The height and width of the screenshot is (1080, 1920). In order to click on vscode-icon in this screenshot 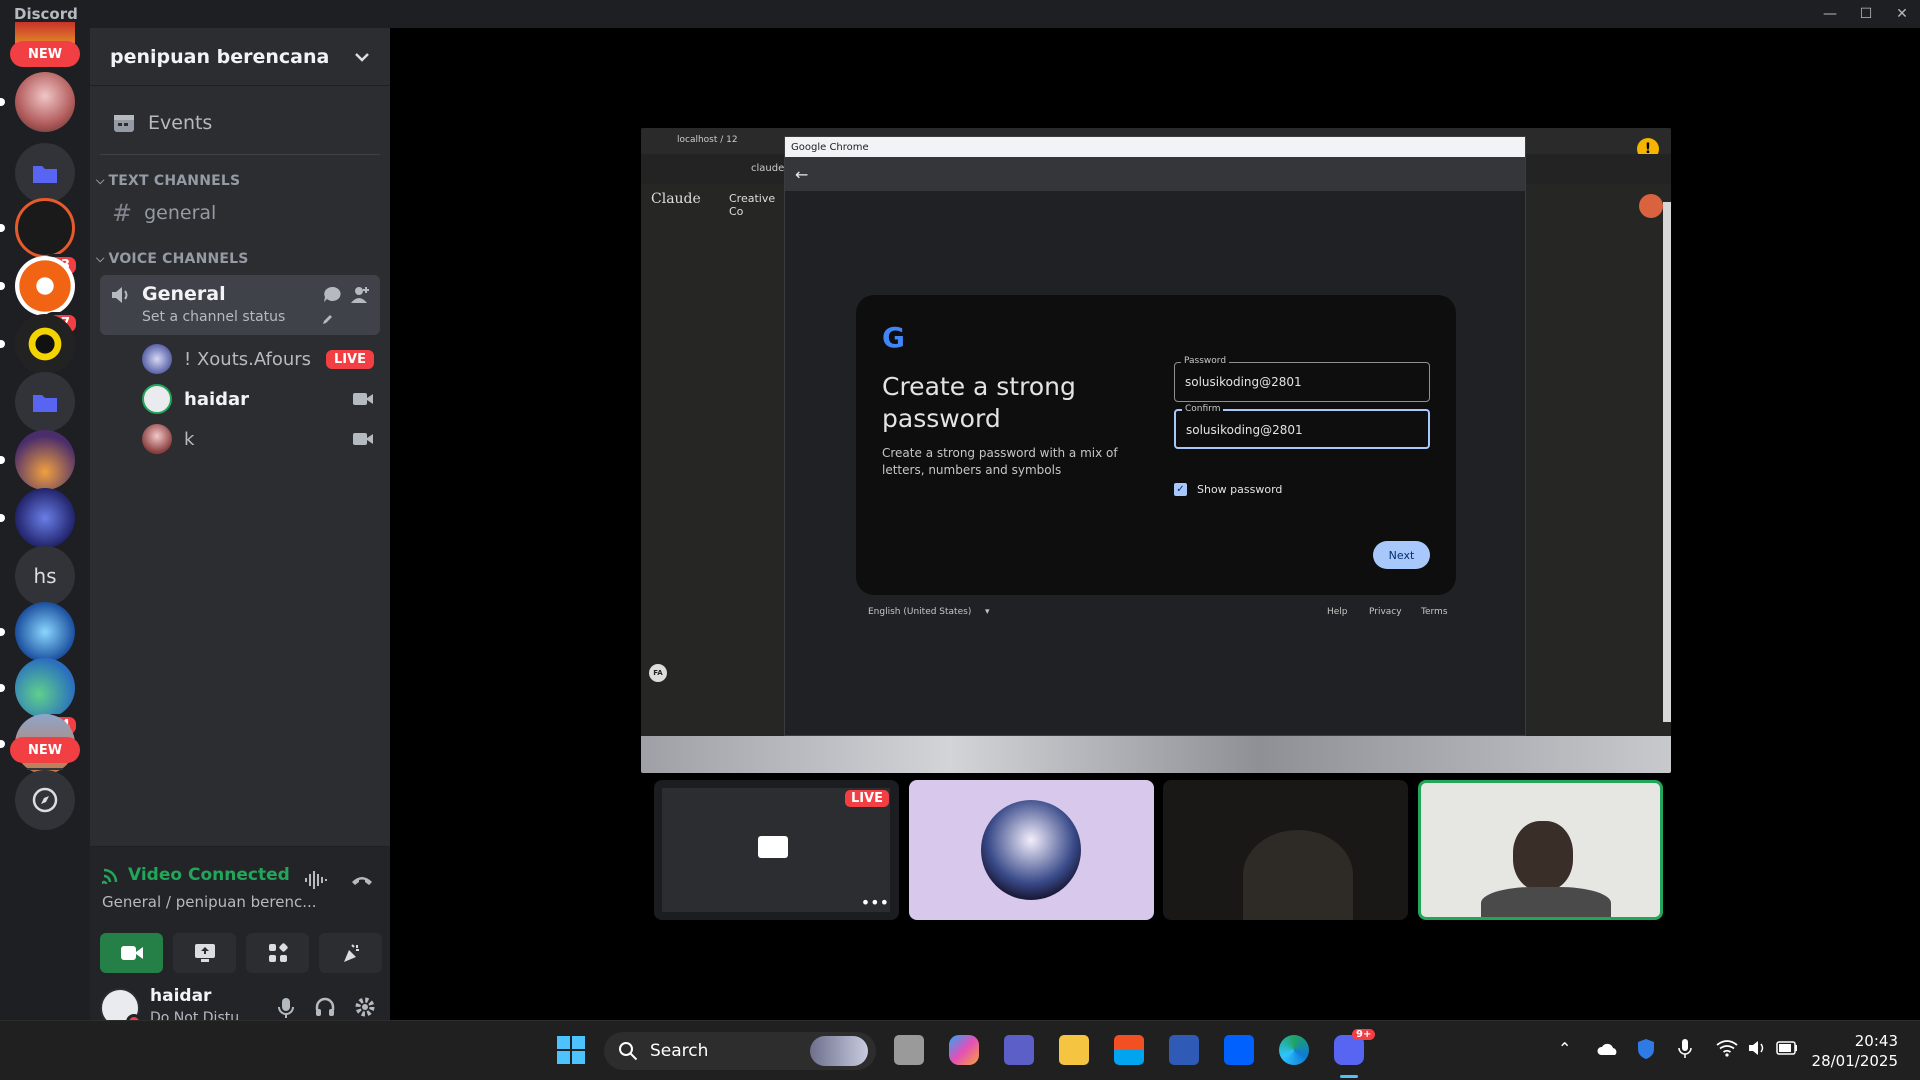, I will do `click(1184, 1050)`.